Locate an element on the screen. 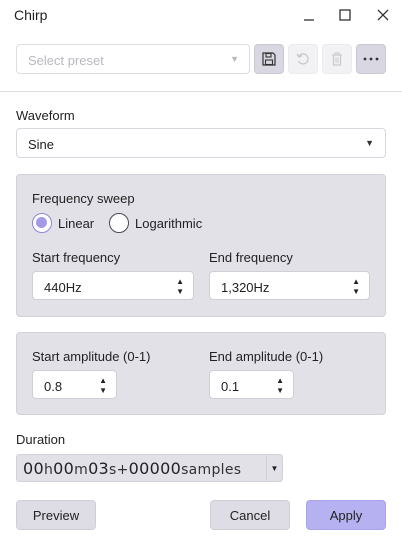  end-amplitude-input: 0.1 ▲ ▼ is located at coordinates (251, 384).